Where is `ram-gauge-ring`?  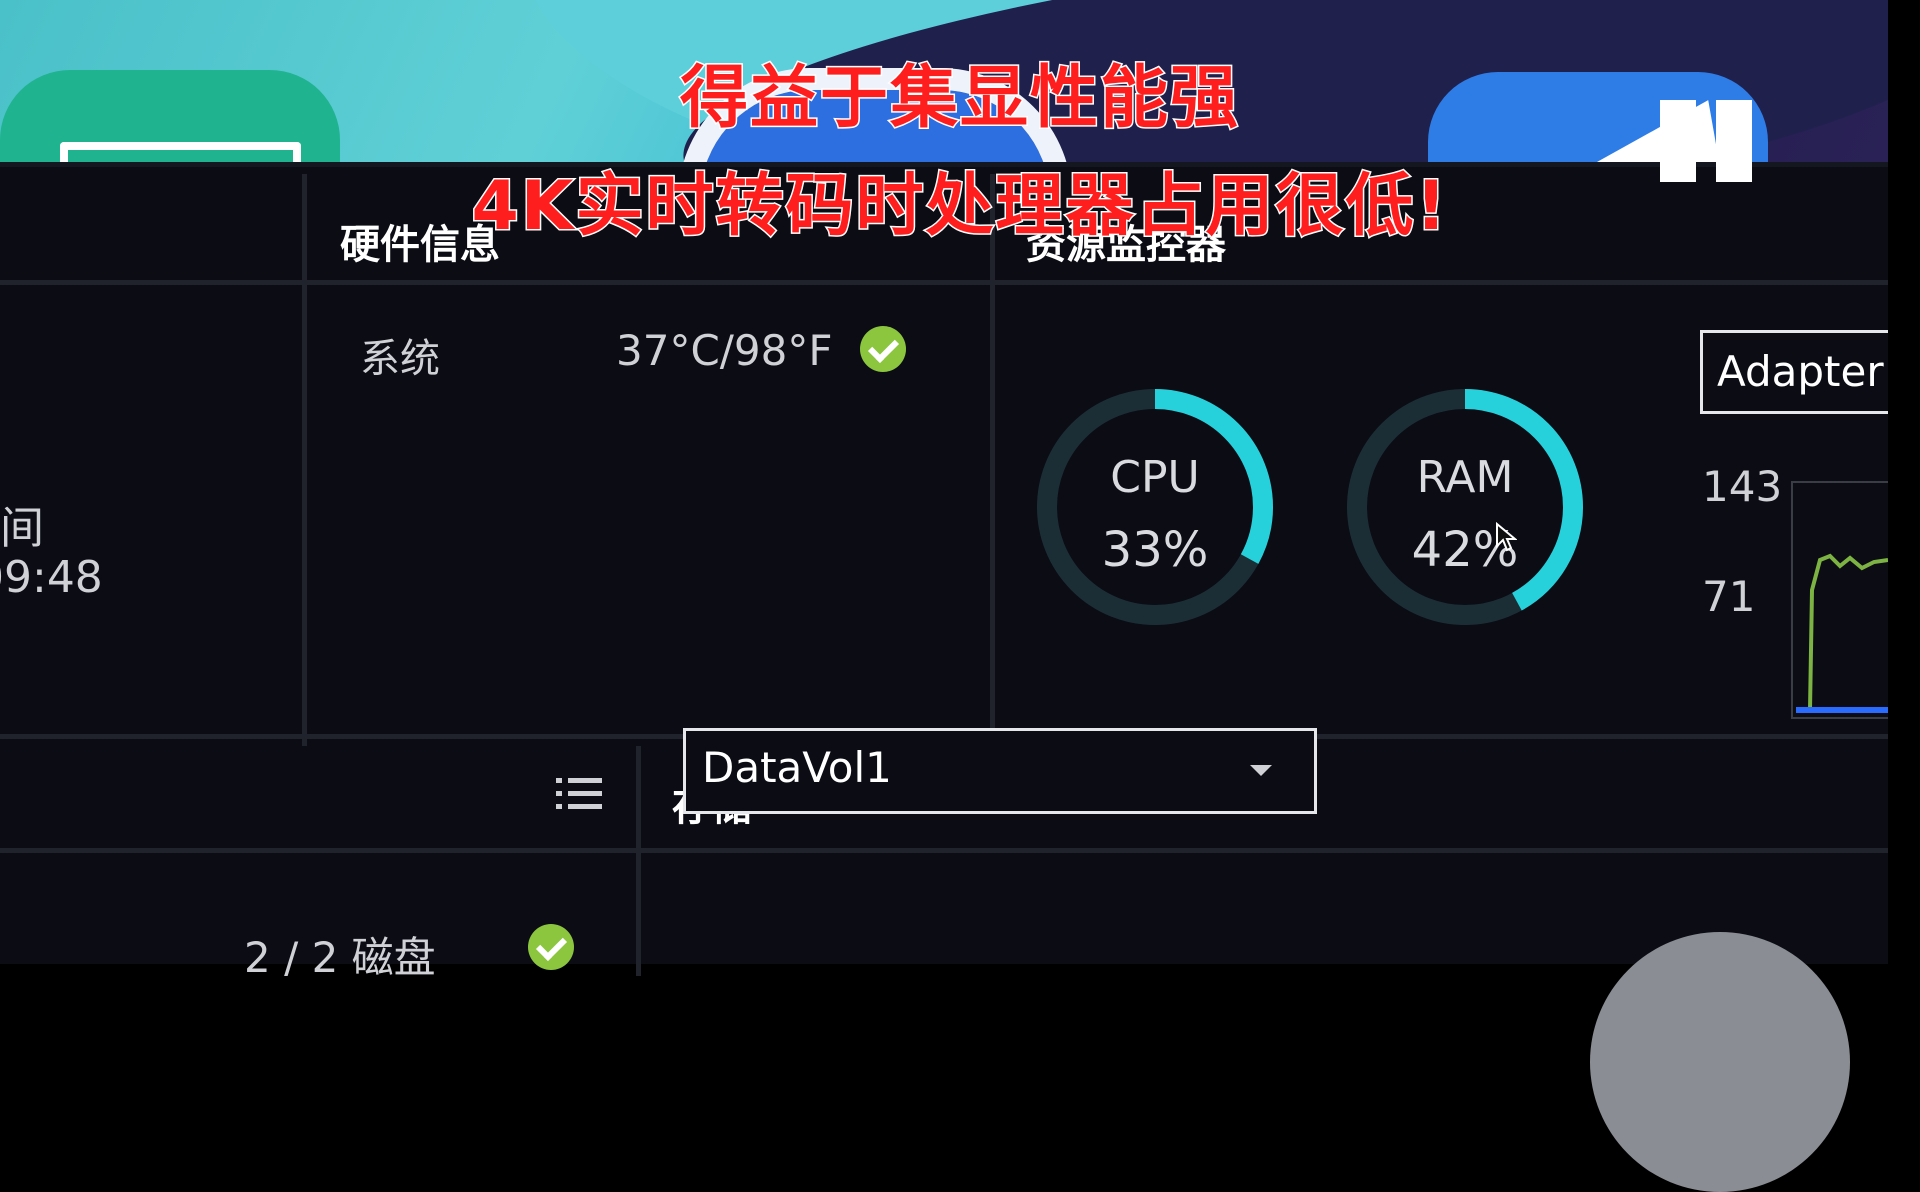
ram-gauge-ring is located at coordinates (1465, 507).